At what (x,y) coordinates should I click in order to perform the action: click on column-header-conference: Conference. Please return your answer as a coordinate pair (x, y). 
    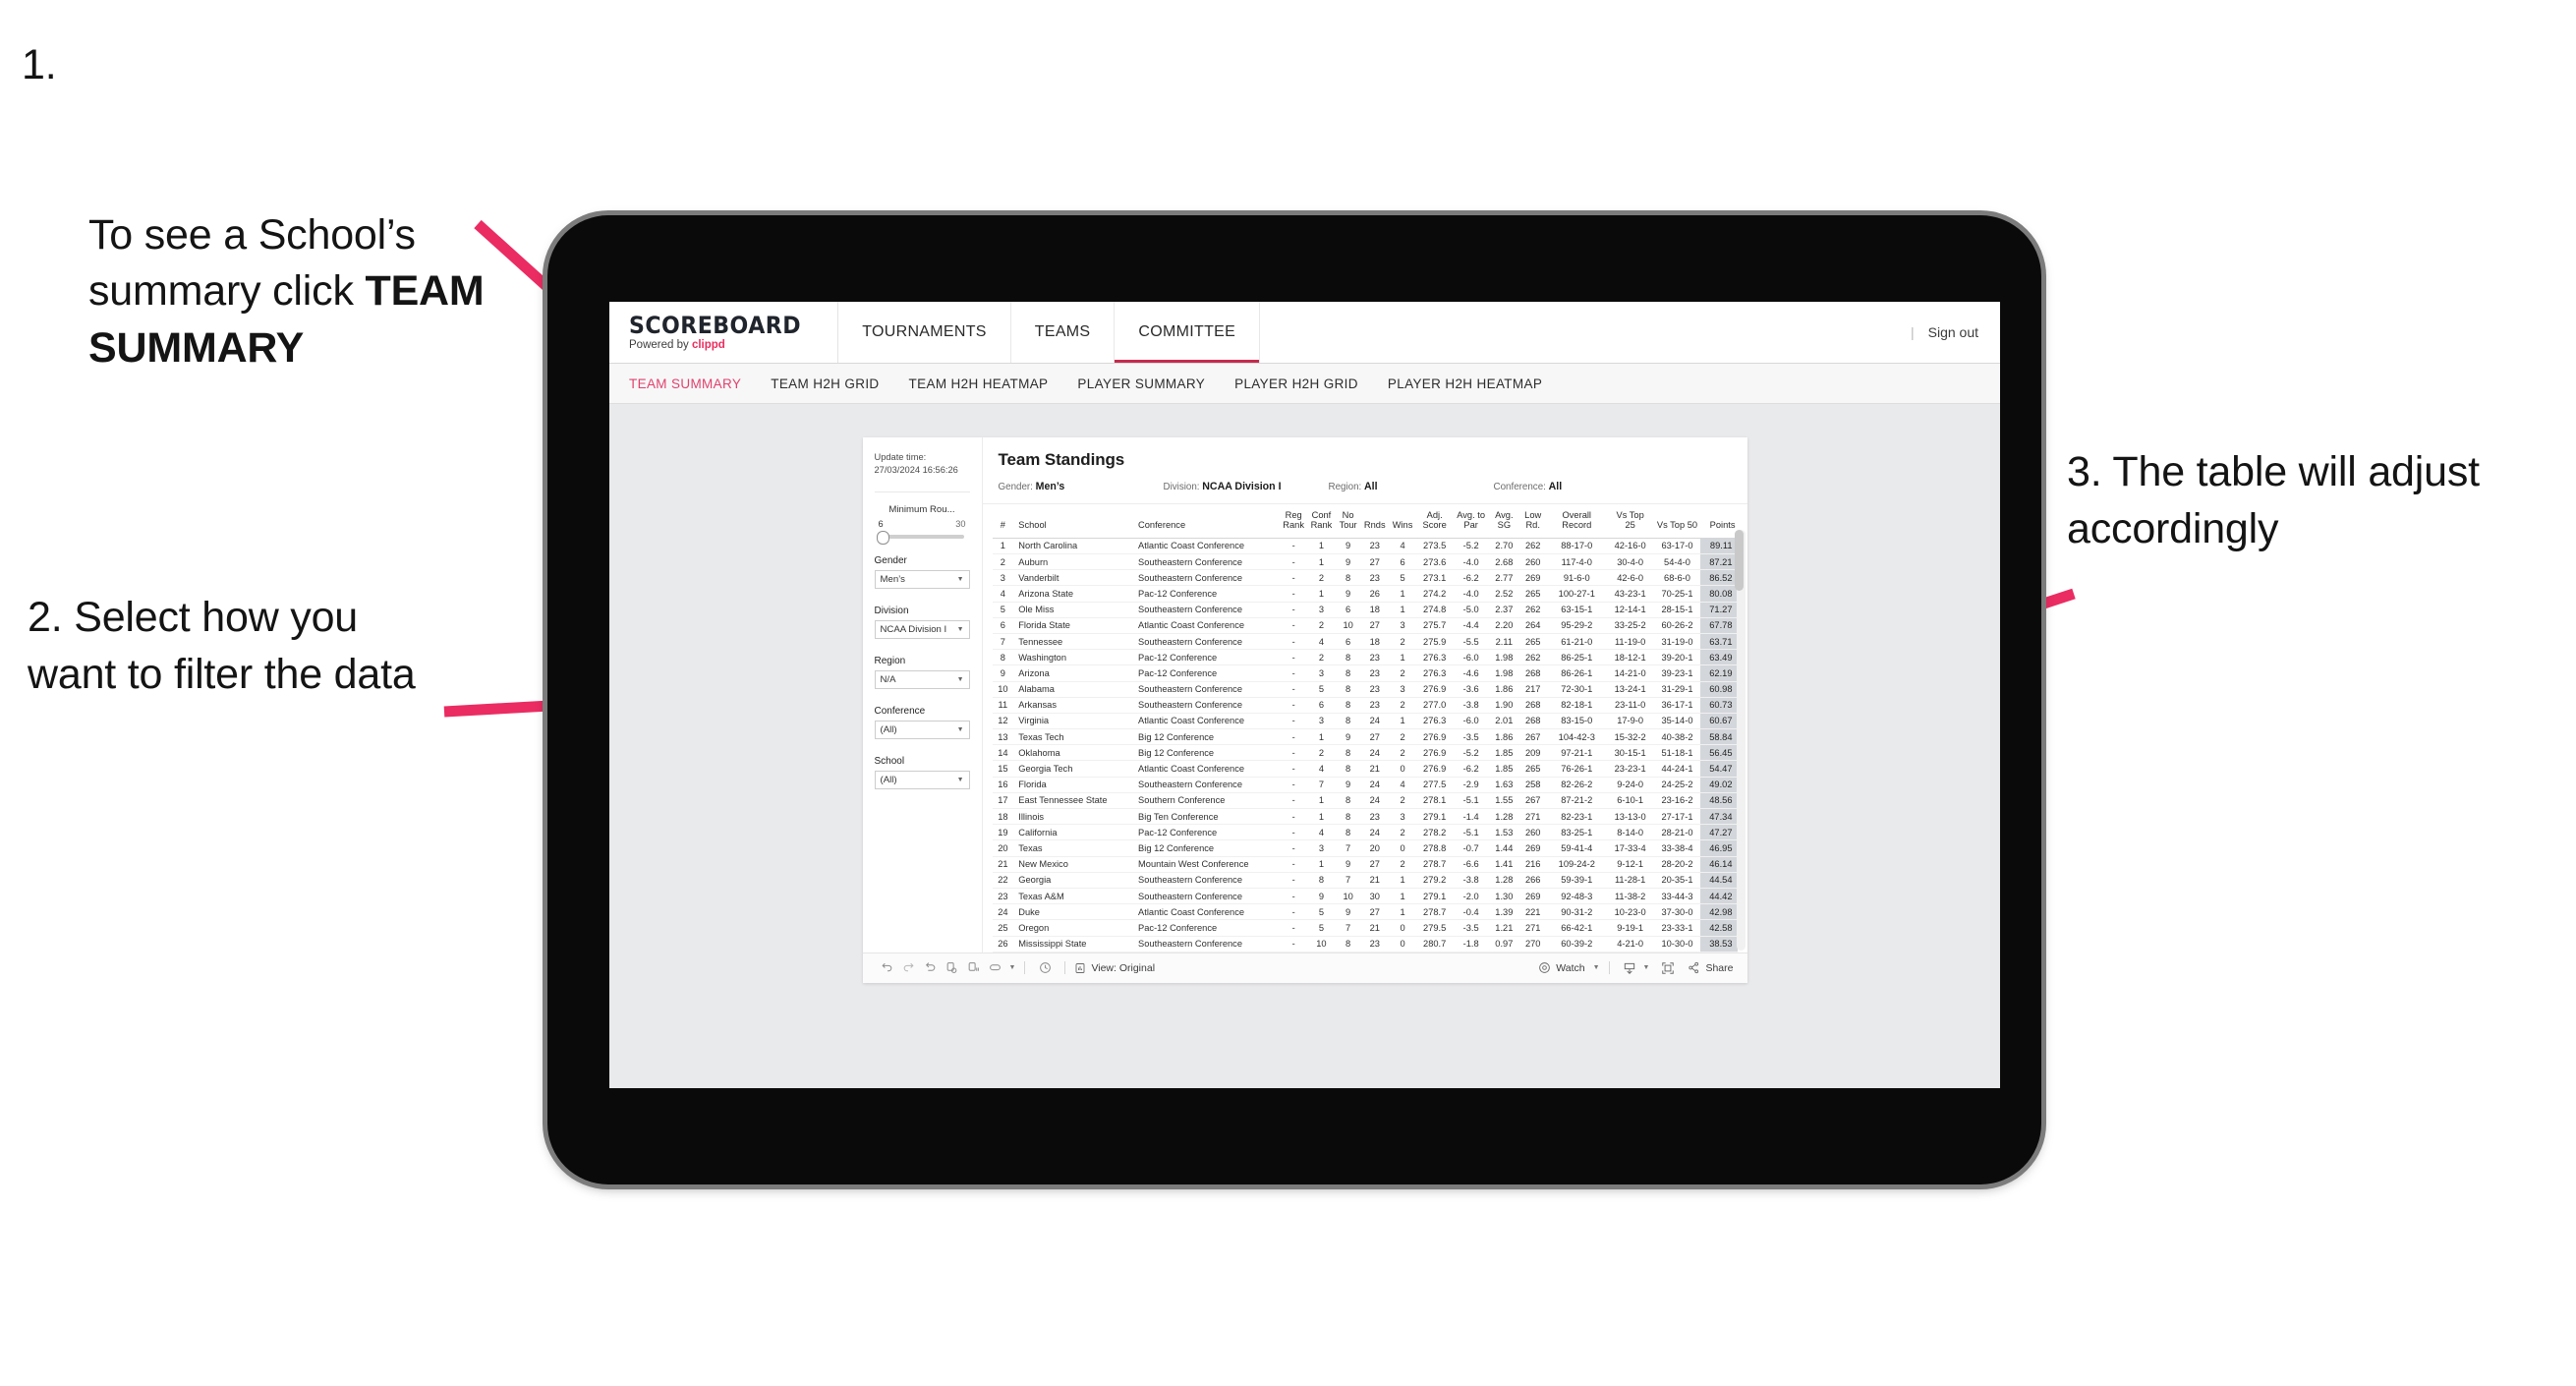
    Looking at the image, I should click on (1207, 522).